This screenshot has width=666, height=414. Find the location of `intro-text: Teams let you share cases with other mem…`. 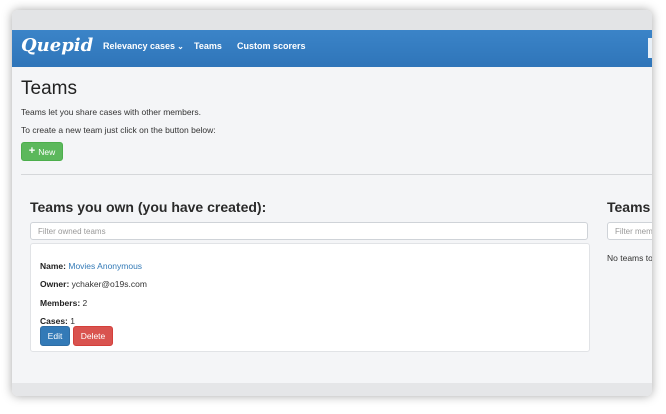

intro-text: Teams let you share cases with other mem… is located at coordinates (111, 112).